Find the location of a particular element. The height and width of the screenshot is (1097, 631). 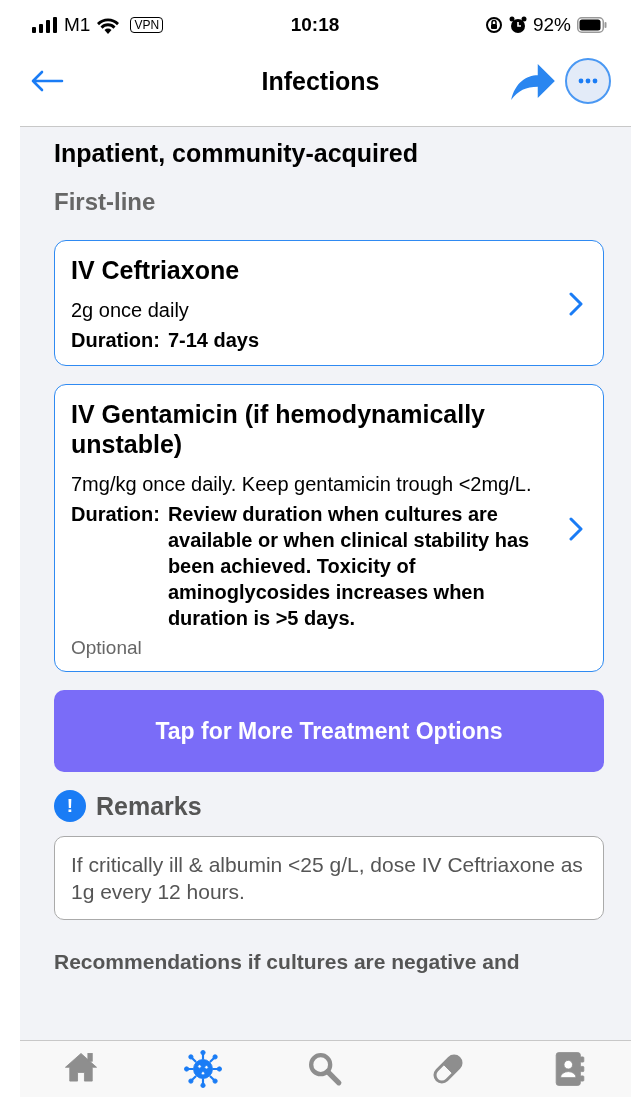

drug-name: IV Ceftriaxone is located at coordinates (156, 270).